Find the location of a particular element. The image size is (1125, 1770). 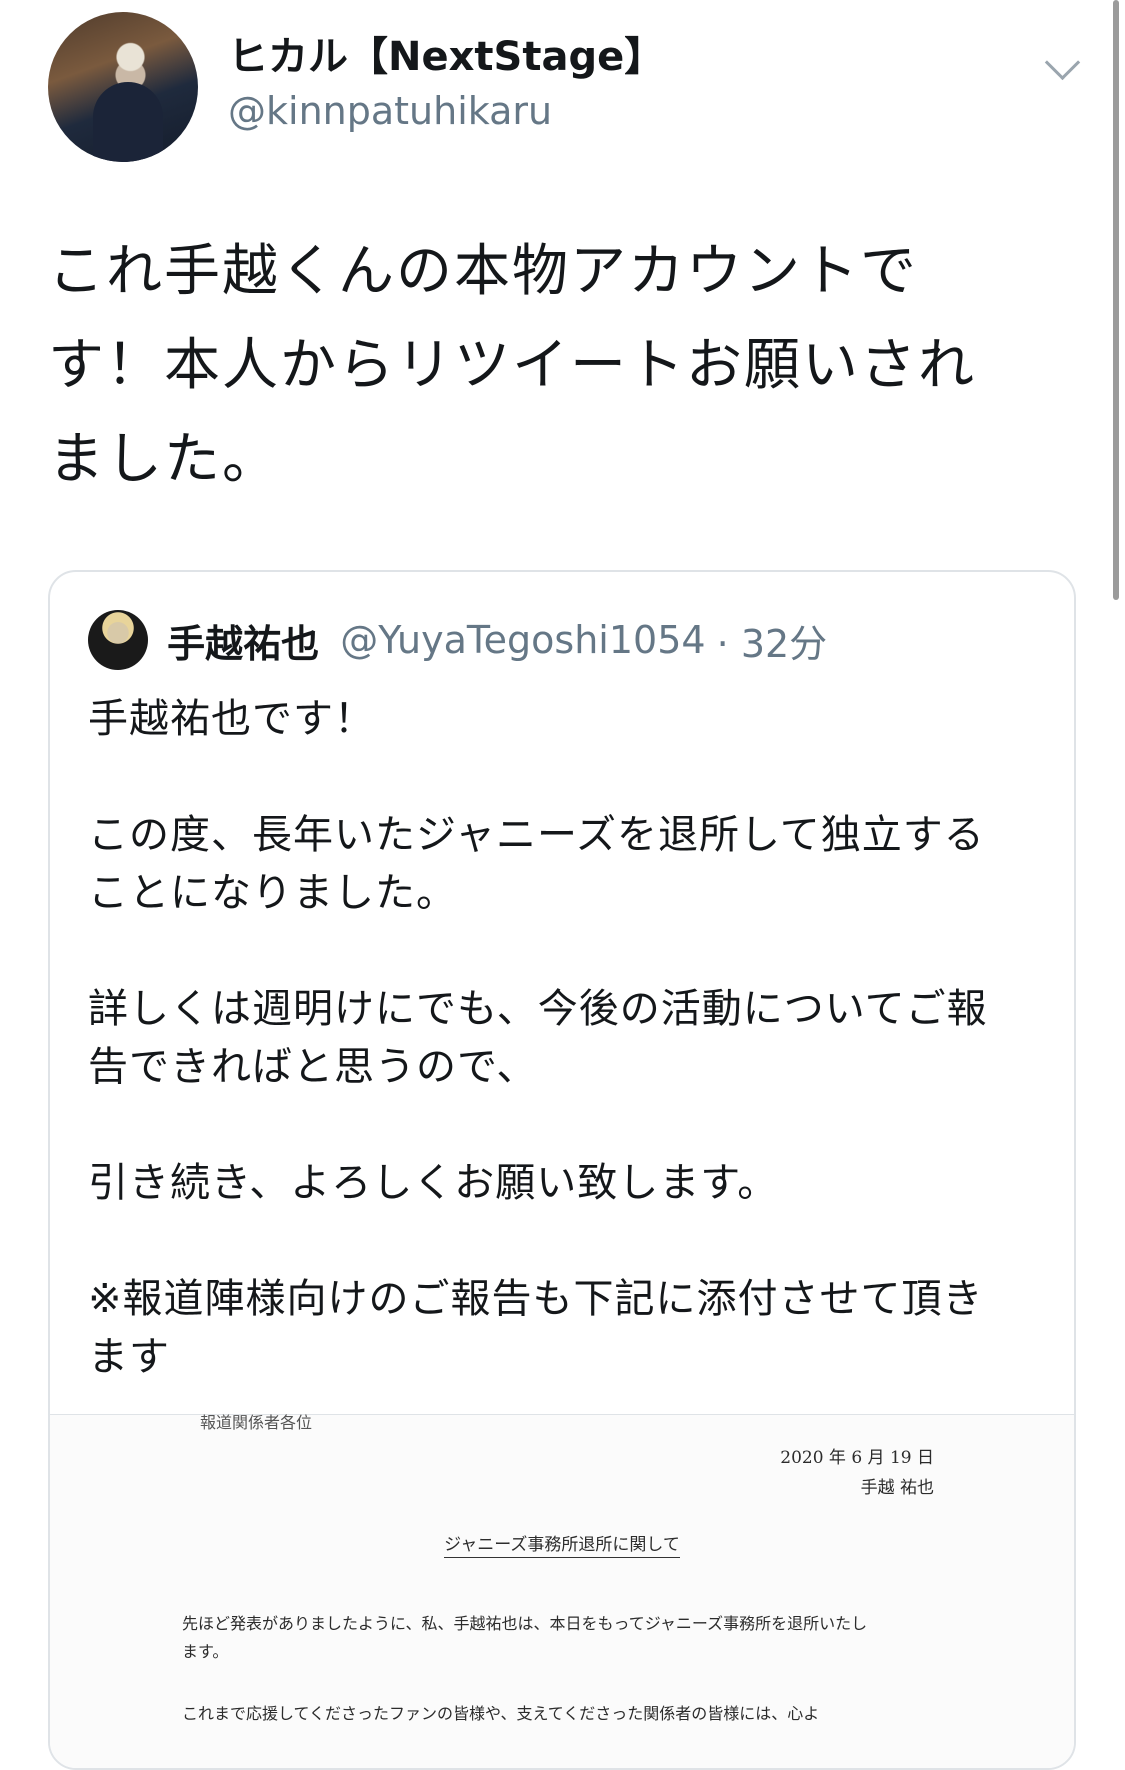

tweet-text-line: す！本人からリツイートお願いされ is located at coordinates (512, 365).